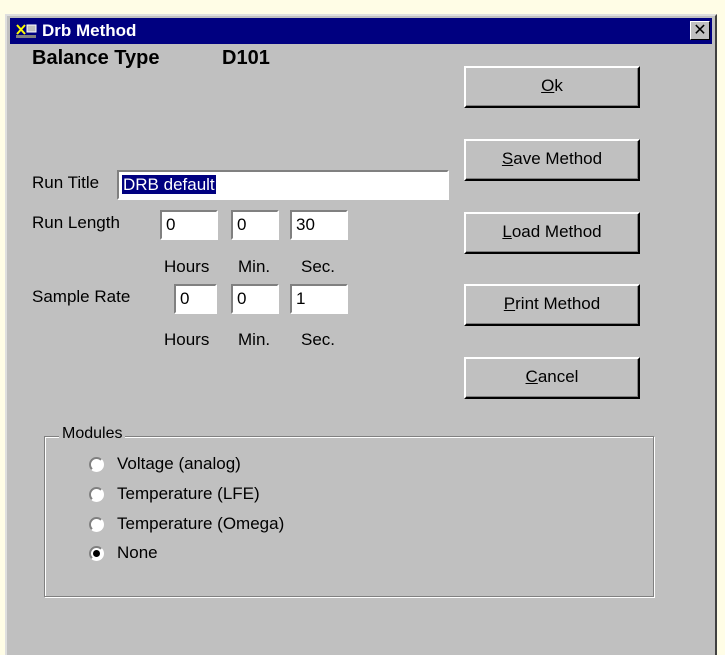 The image size is (725, 655). I want to click on print-label: rint Method, so click(558, 303).